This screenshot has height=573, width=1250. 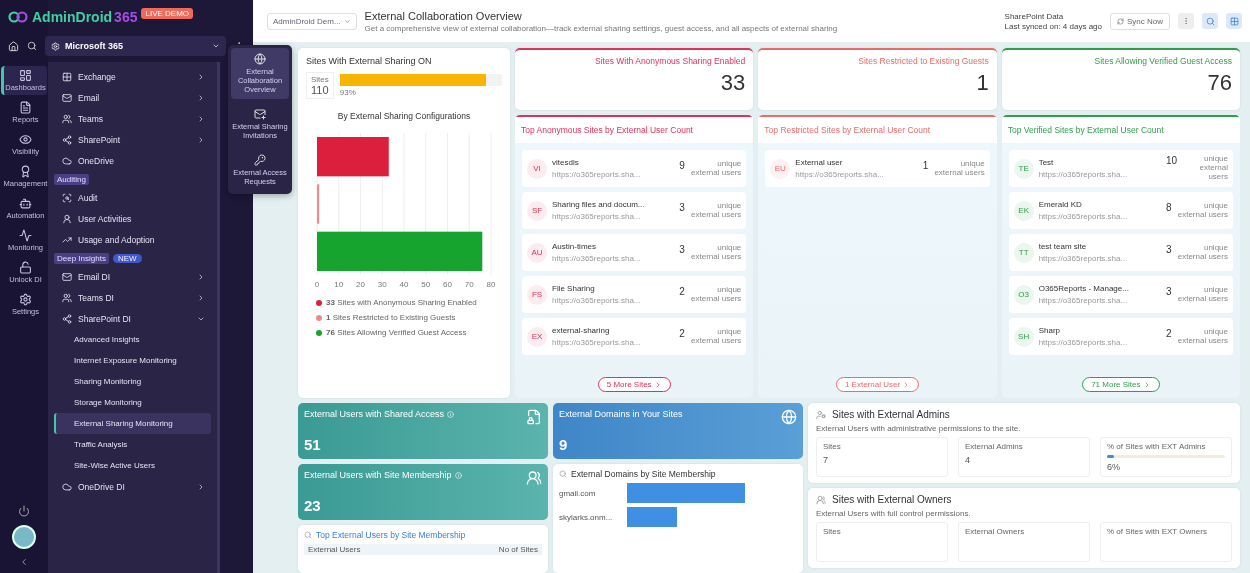 What do you see at coordinates (132, 339) in the screenshot?
I see `nav-subitem: Advanced Insights` at bounding box center [132, 339].